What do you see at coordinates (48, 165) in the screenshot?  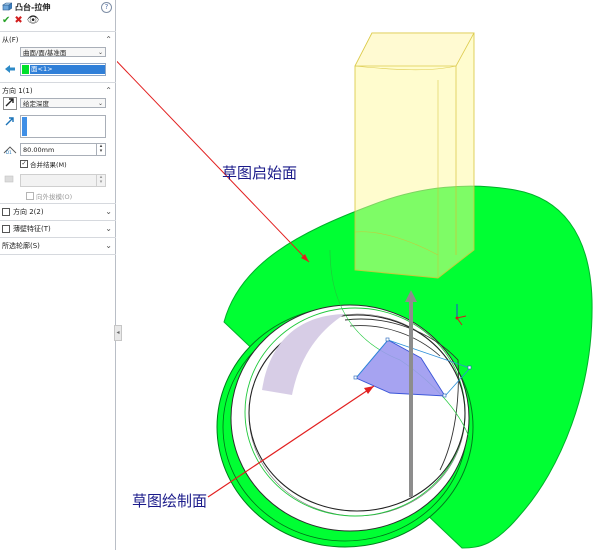 I see `merge-result-label: 合并结果(M)` at bounding box center [48, 165].